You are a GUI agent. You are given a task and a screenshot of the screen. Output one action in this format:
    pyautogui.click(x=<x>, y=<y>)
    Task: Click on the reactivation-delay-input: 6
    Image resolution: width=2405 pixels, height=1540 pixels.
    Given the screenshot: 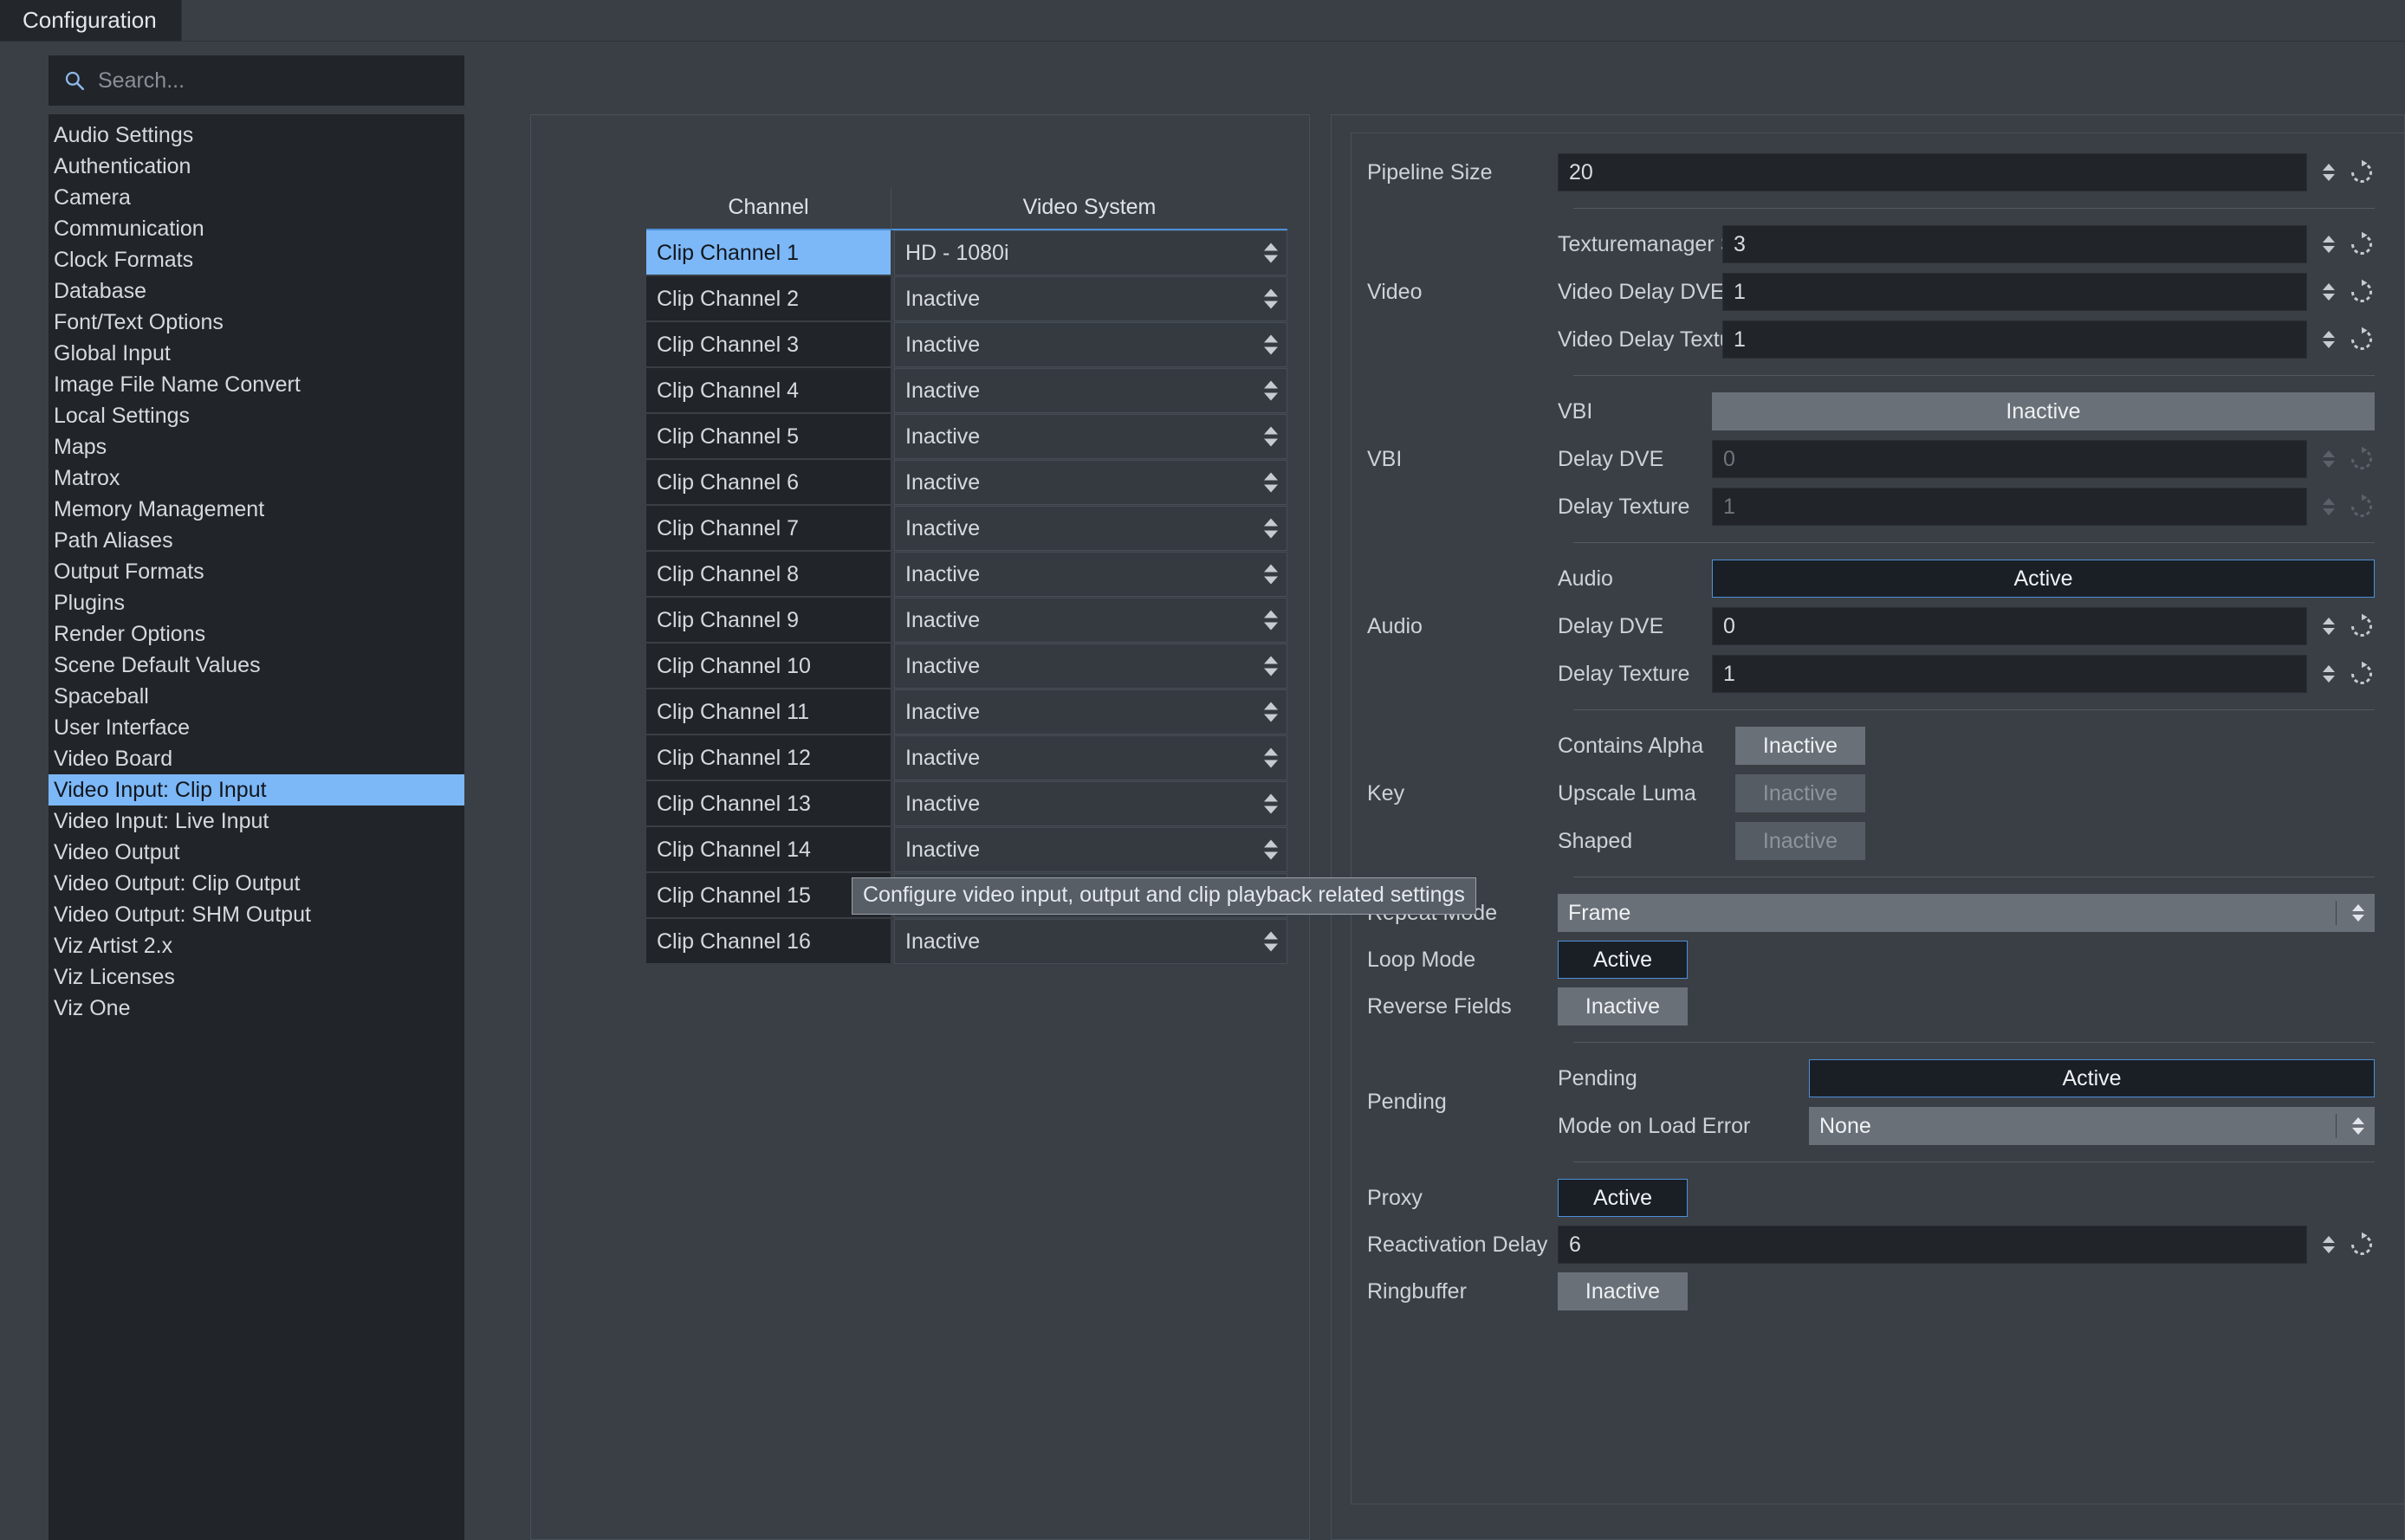 What is the action you would take?
    pyautogui.click(x=1932, y=1245)
    